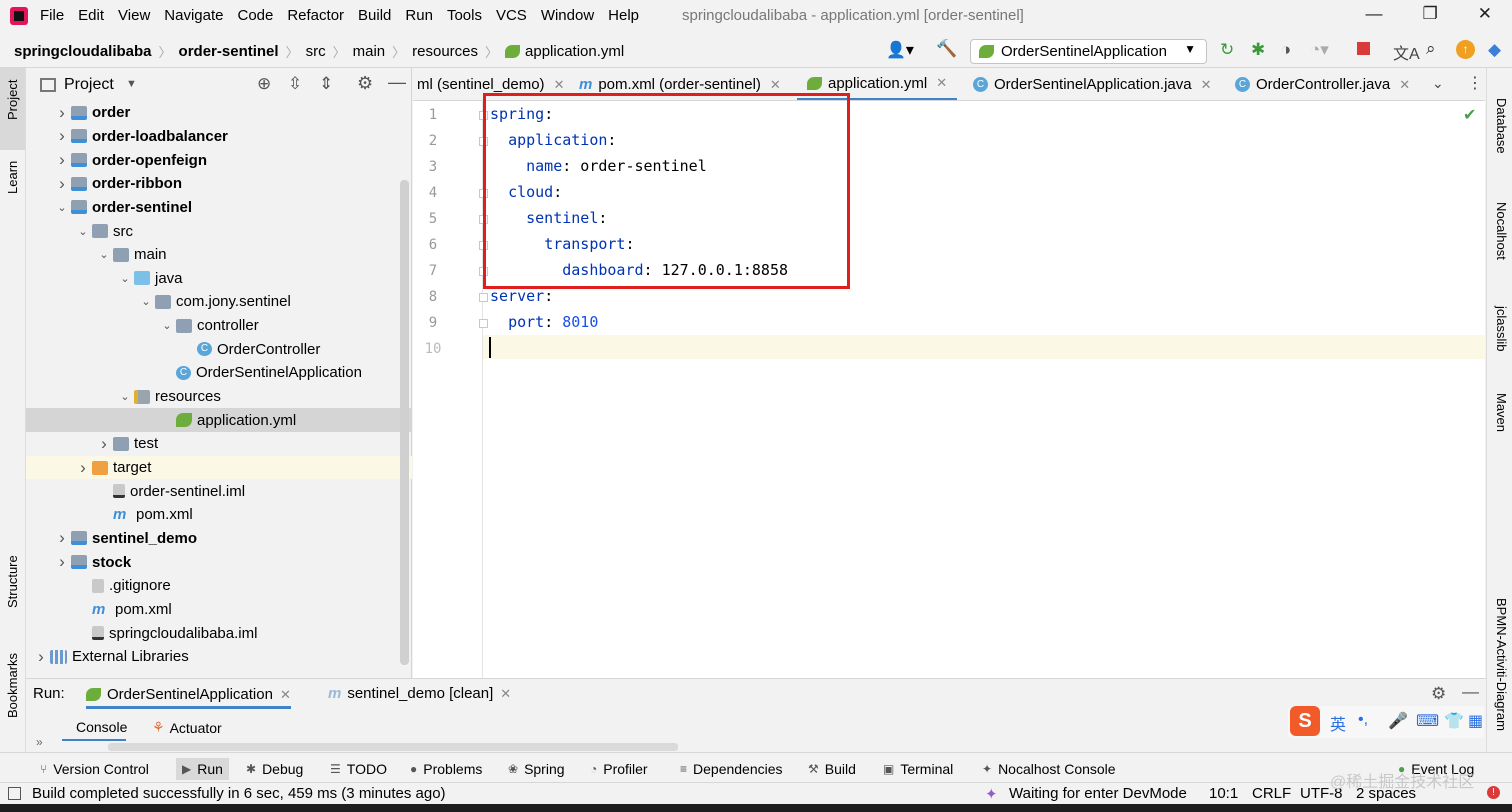 This screenshot has height=812, width=1512. What do you see at coordinates (274, 769) in the screenshot?
I see `tool-window-debug: ✱ Debug` at bounding box center [274, 769].